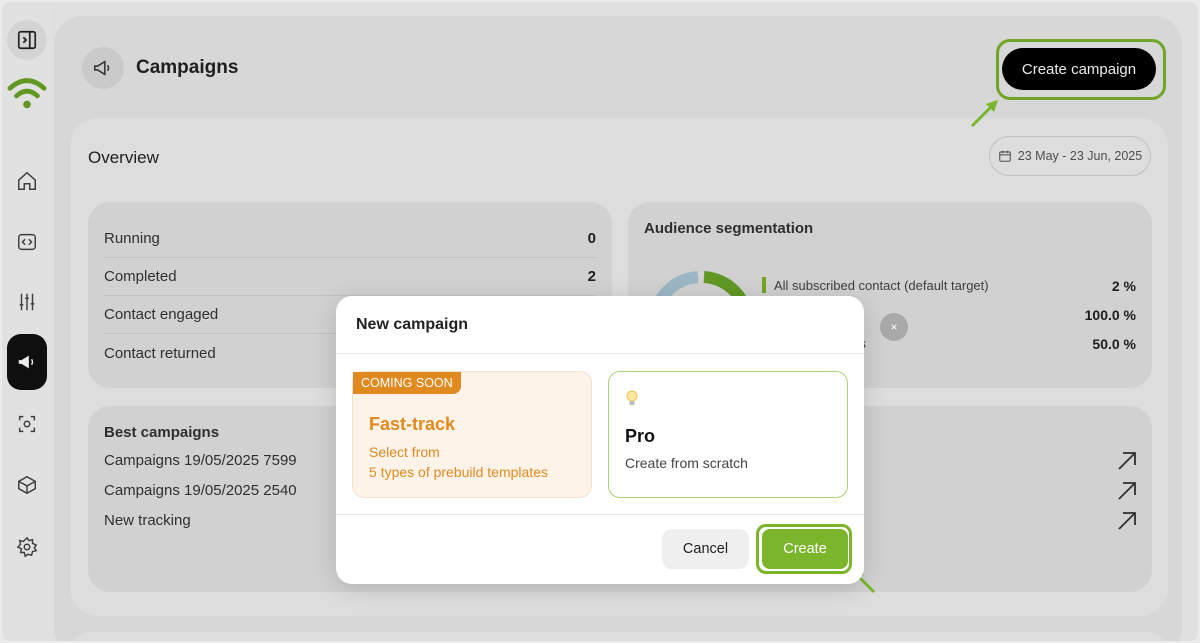 This screenshot has height=643, width=1200. I want to click on close-modal-button: ×, so click(894, 327).